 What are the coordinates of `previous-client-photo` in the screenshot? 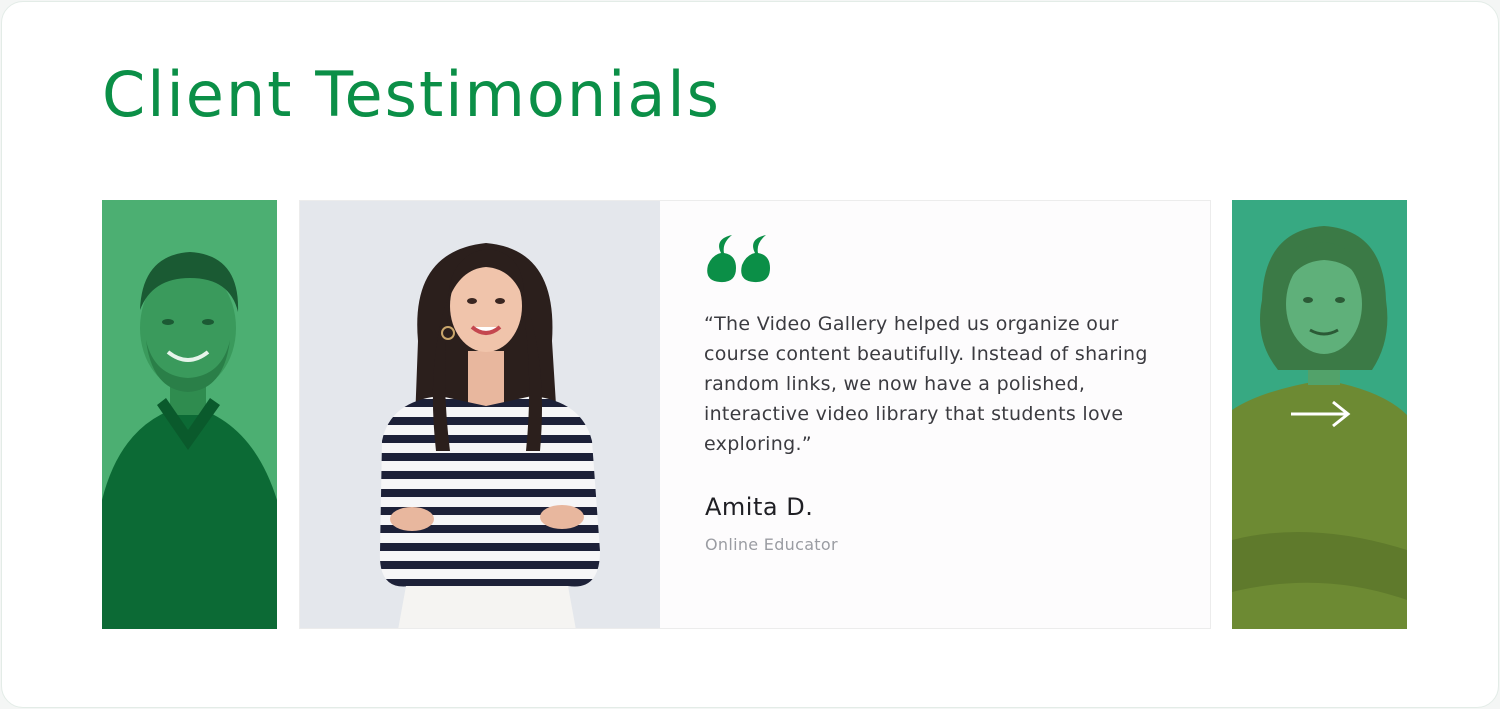 It's located at (189, 414).